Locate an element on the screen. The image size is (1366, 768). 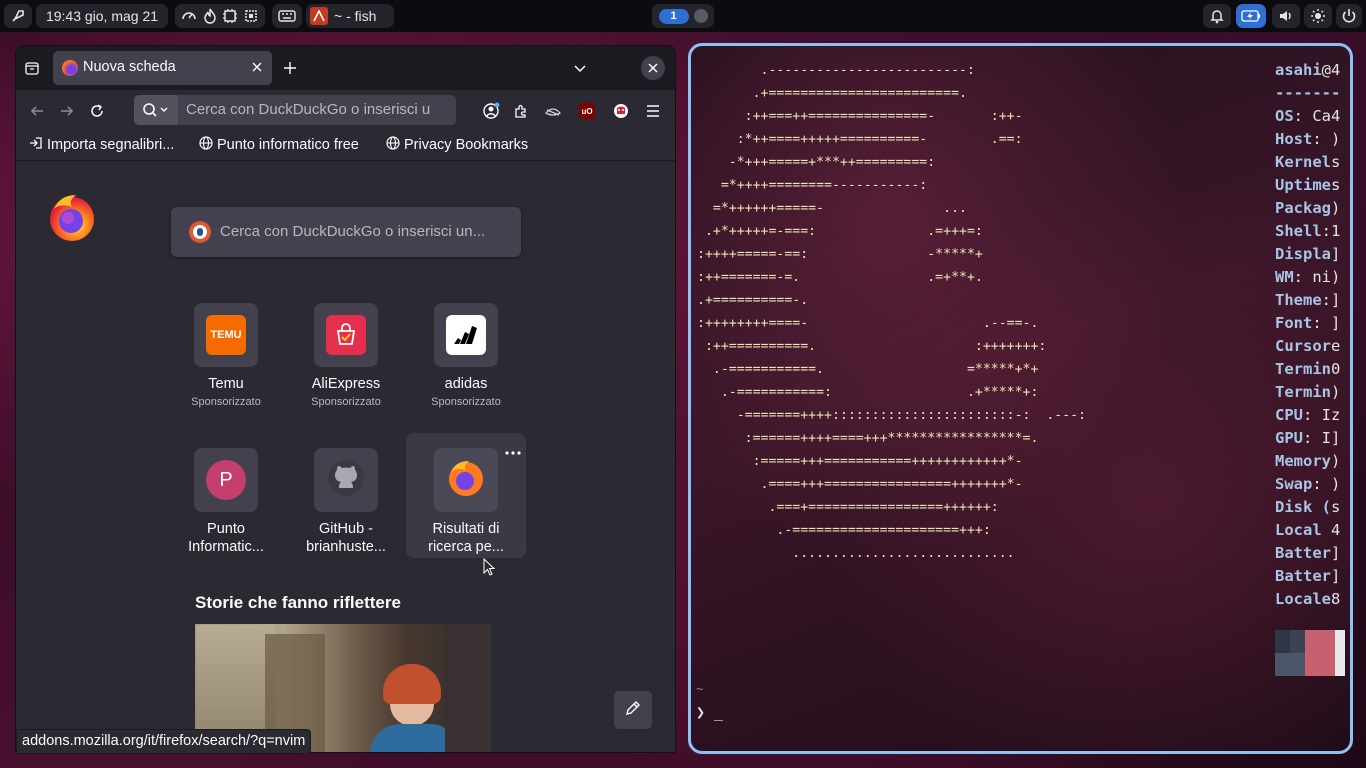
fetch-key: Cursor is located at coordinates (1303, 346).